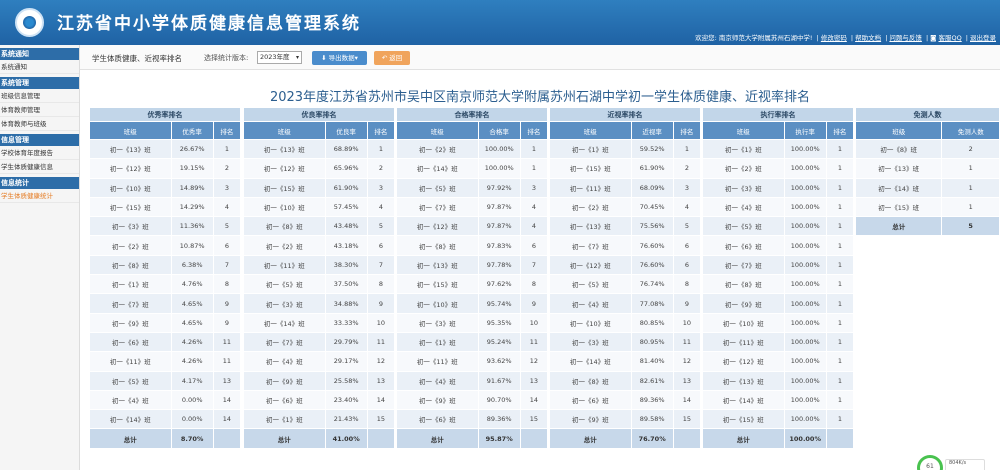 This screenshot has width=1000, height=470. Describe the element at coordinates (227, 322) in the screenshot. I see `table-cell: 9` at that location.